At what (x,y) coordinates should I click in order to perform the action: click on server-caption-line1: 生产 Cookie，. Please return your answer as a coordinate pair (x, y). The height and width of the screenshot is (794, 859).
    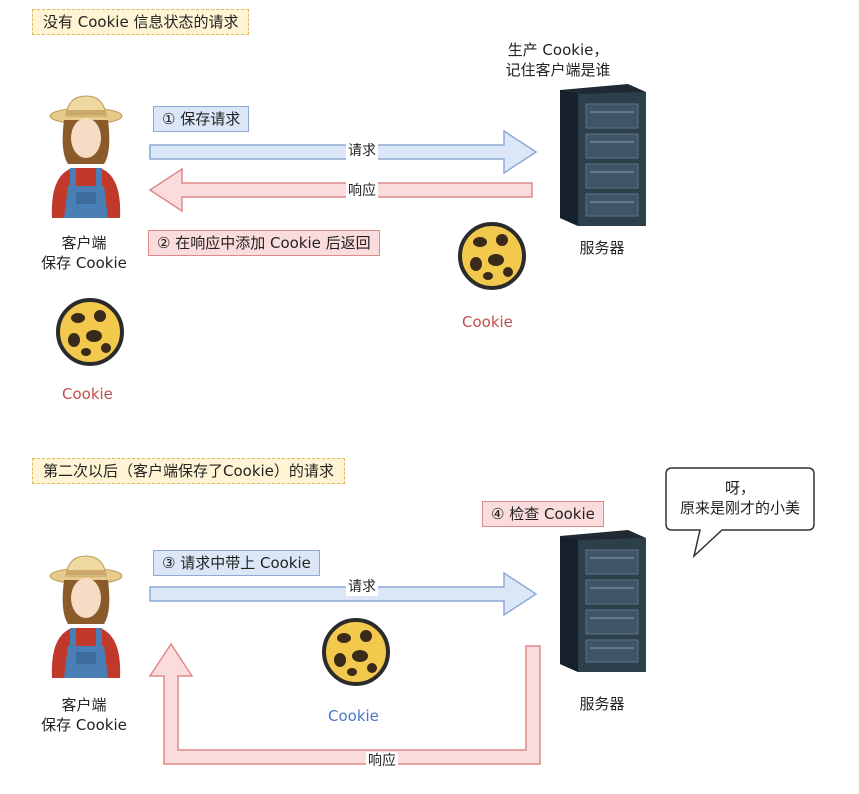
    Looking at the image, I should click on (558, 50).